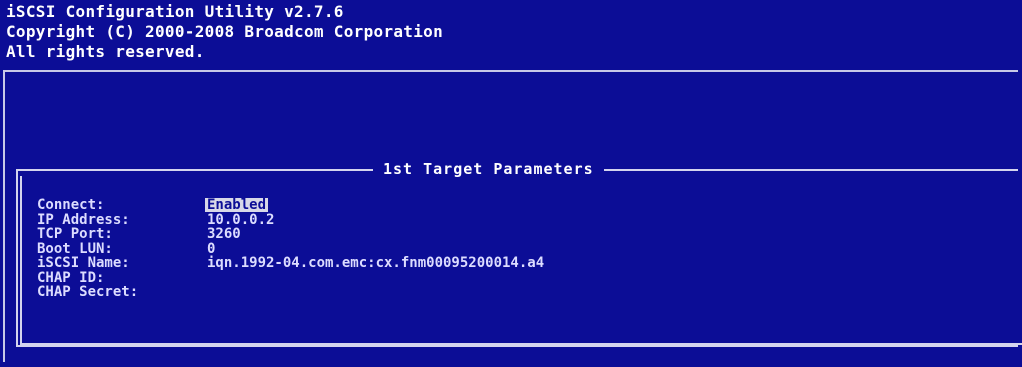  Describe the element at coordinates (83, 219) in the screenshot. I see `ip-address-label: IP Address:` at that location.